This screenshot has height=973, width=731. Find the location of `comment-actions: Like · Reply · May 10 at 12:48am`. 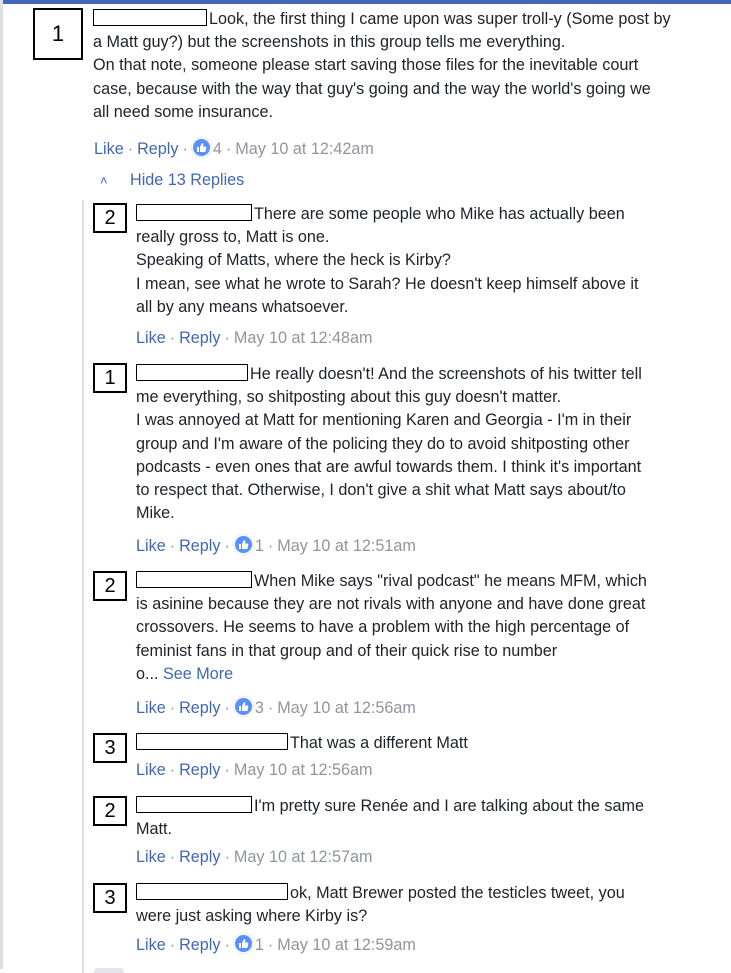

comment-actions: Like · Reply · May 10 at 12:48am is located at coordinates (254, 338).